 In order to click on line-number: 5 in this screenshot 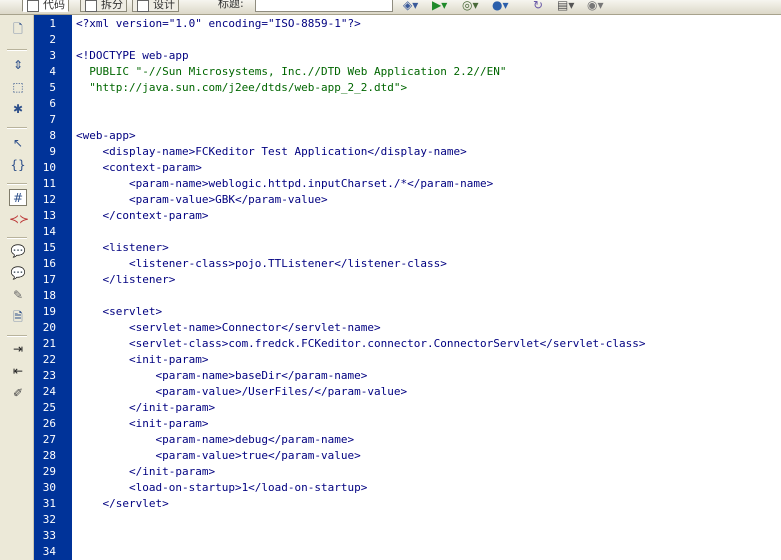, I will do `click(52, 87)`.